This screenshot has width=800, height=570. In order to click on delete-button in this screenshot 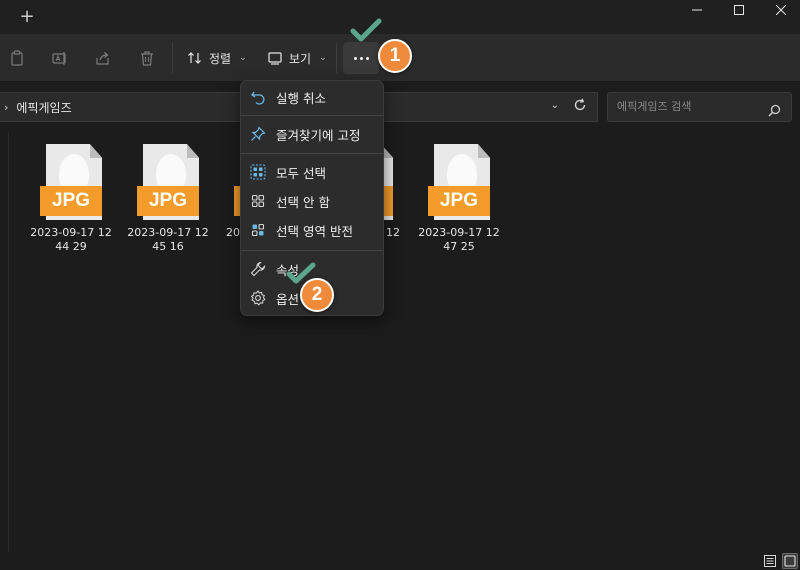, I will do `click(147, 58)`.